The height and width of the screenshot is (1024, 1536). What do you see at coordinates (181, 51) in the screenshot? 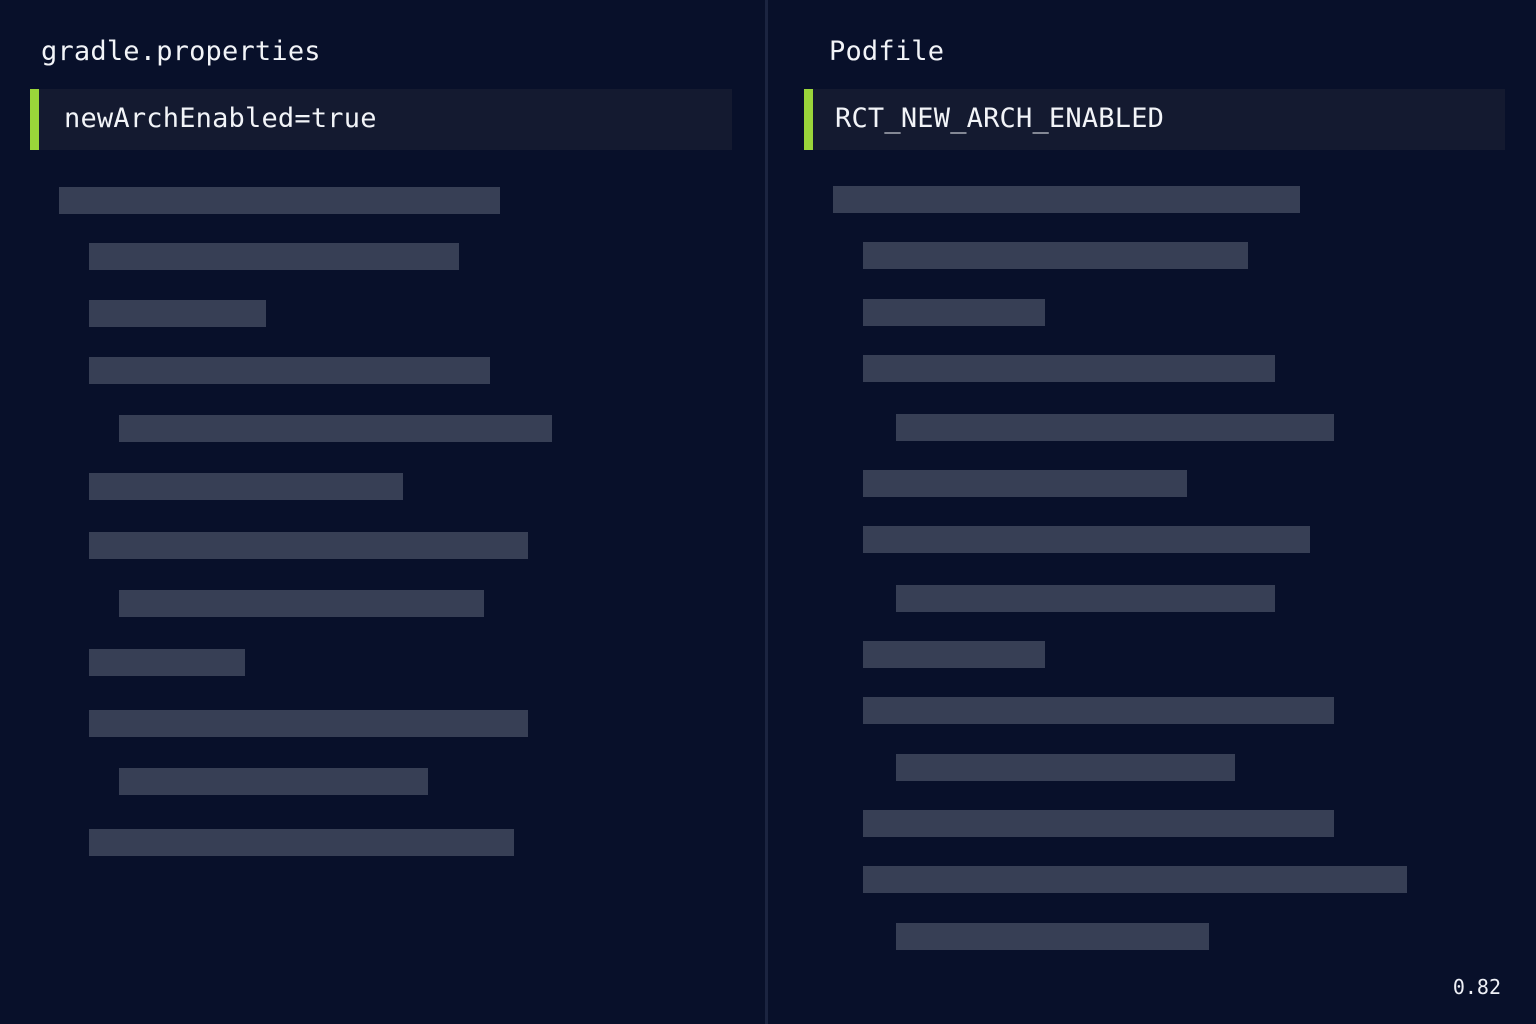
I see `file-title-gradle-properties: gradle.properties` at bounding box center [181, 51].